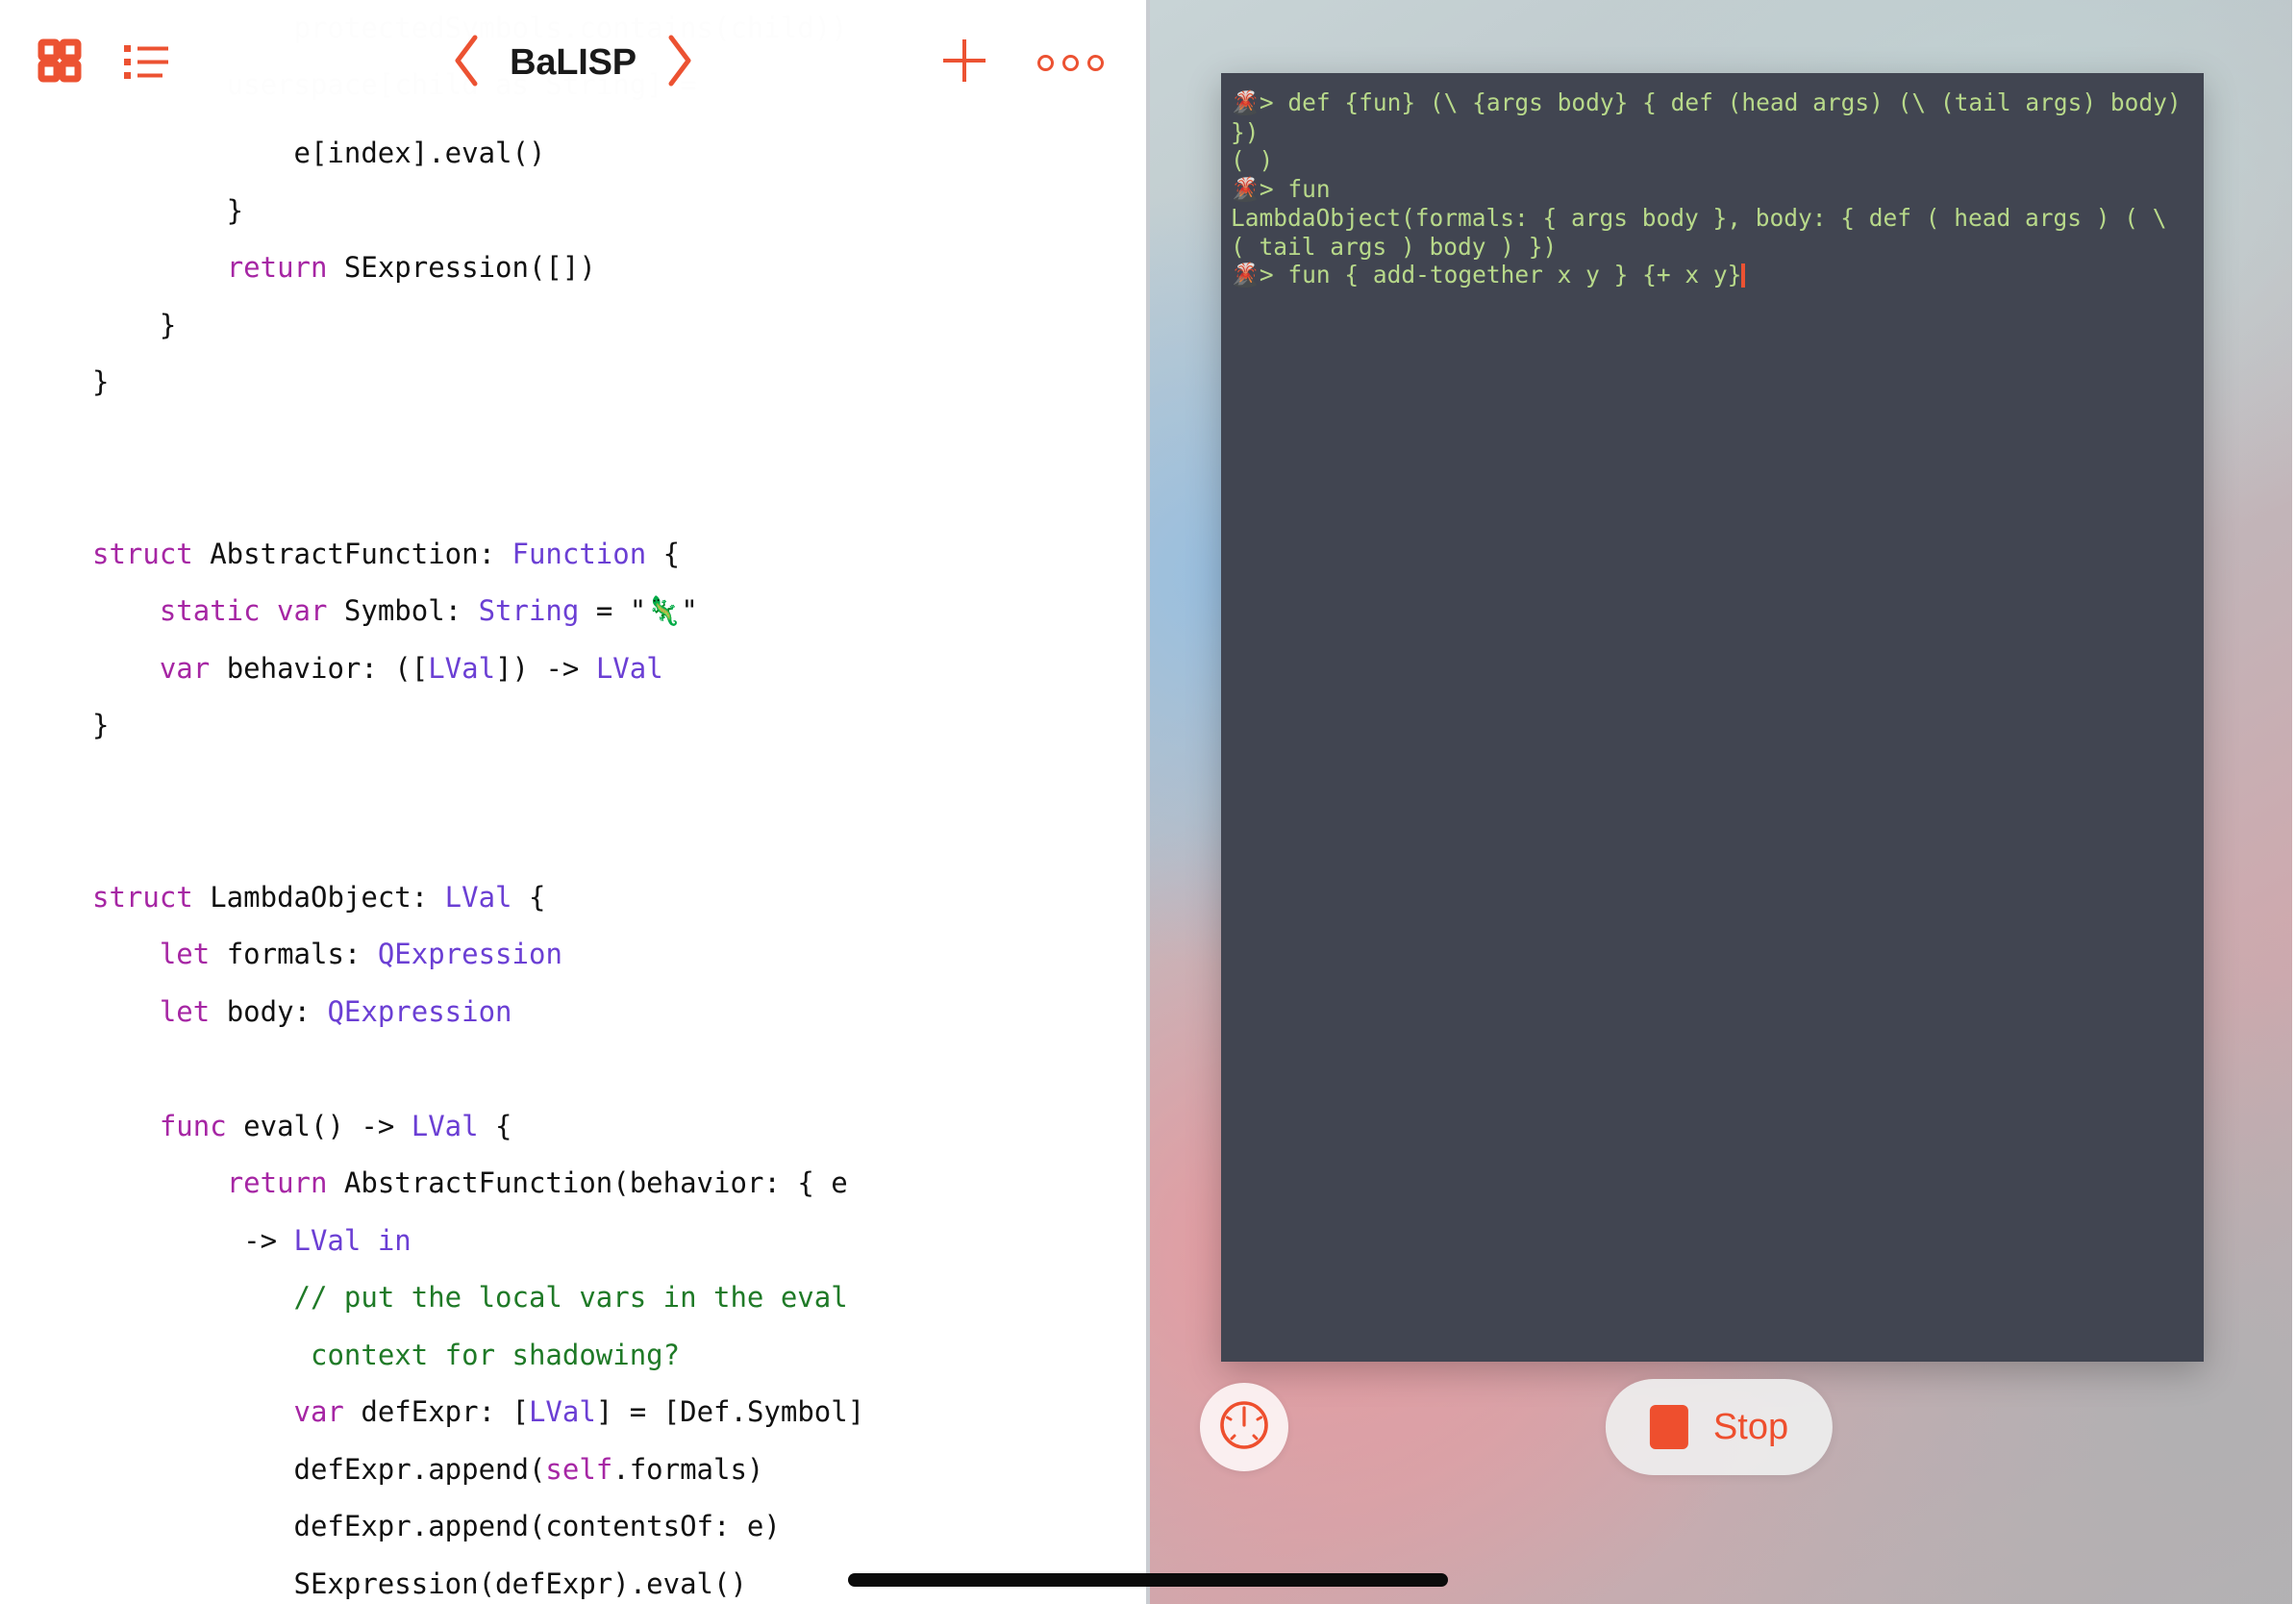  What do you see at coordinates (619, 955) in the screenshot?
I see `code-line: let formals: QExpression` at bounding box center [619, 955].